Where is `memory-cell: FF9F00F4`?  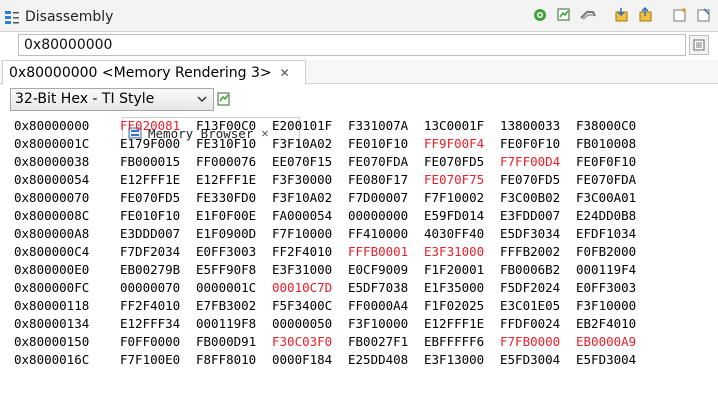
memory-cell: FF9F00F4 is located at coordinates (462, 144).